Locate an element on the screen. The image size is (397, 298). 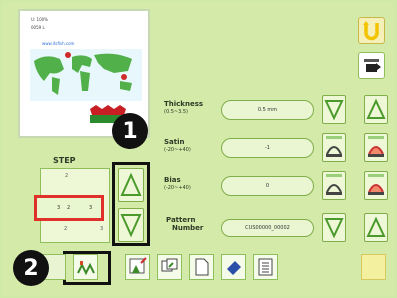
pattern-up-button is located at coordinates (376, 227).